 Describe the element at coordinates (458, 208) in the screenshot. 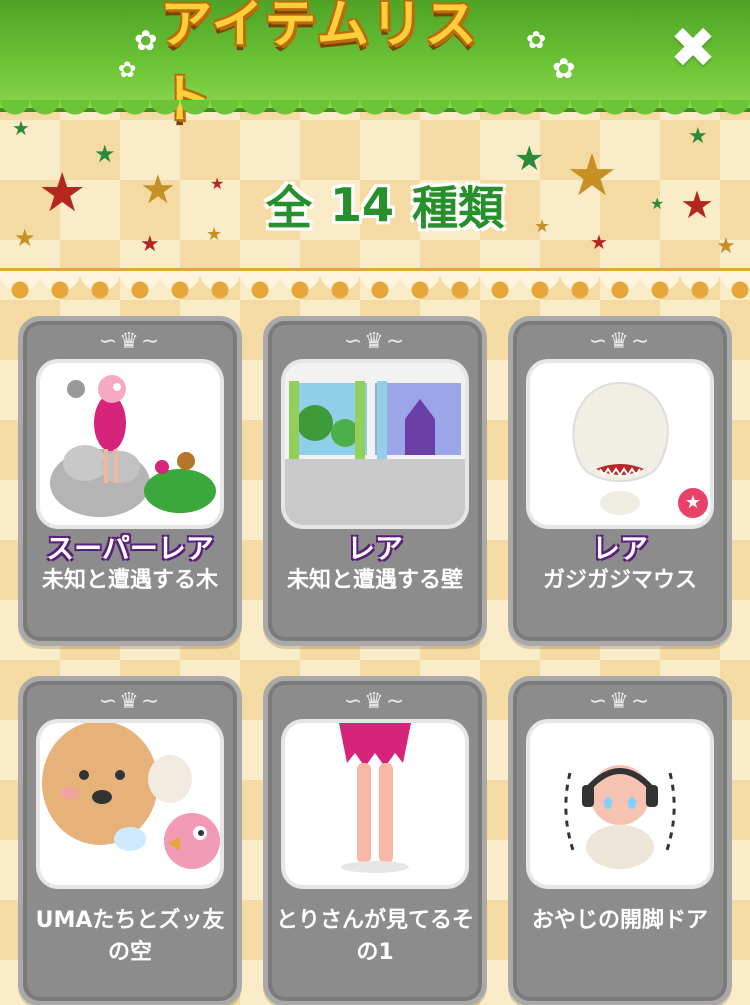

I see `count-suffix: 種類` at that location.